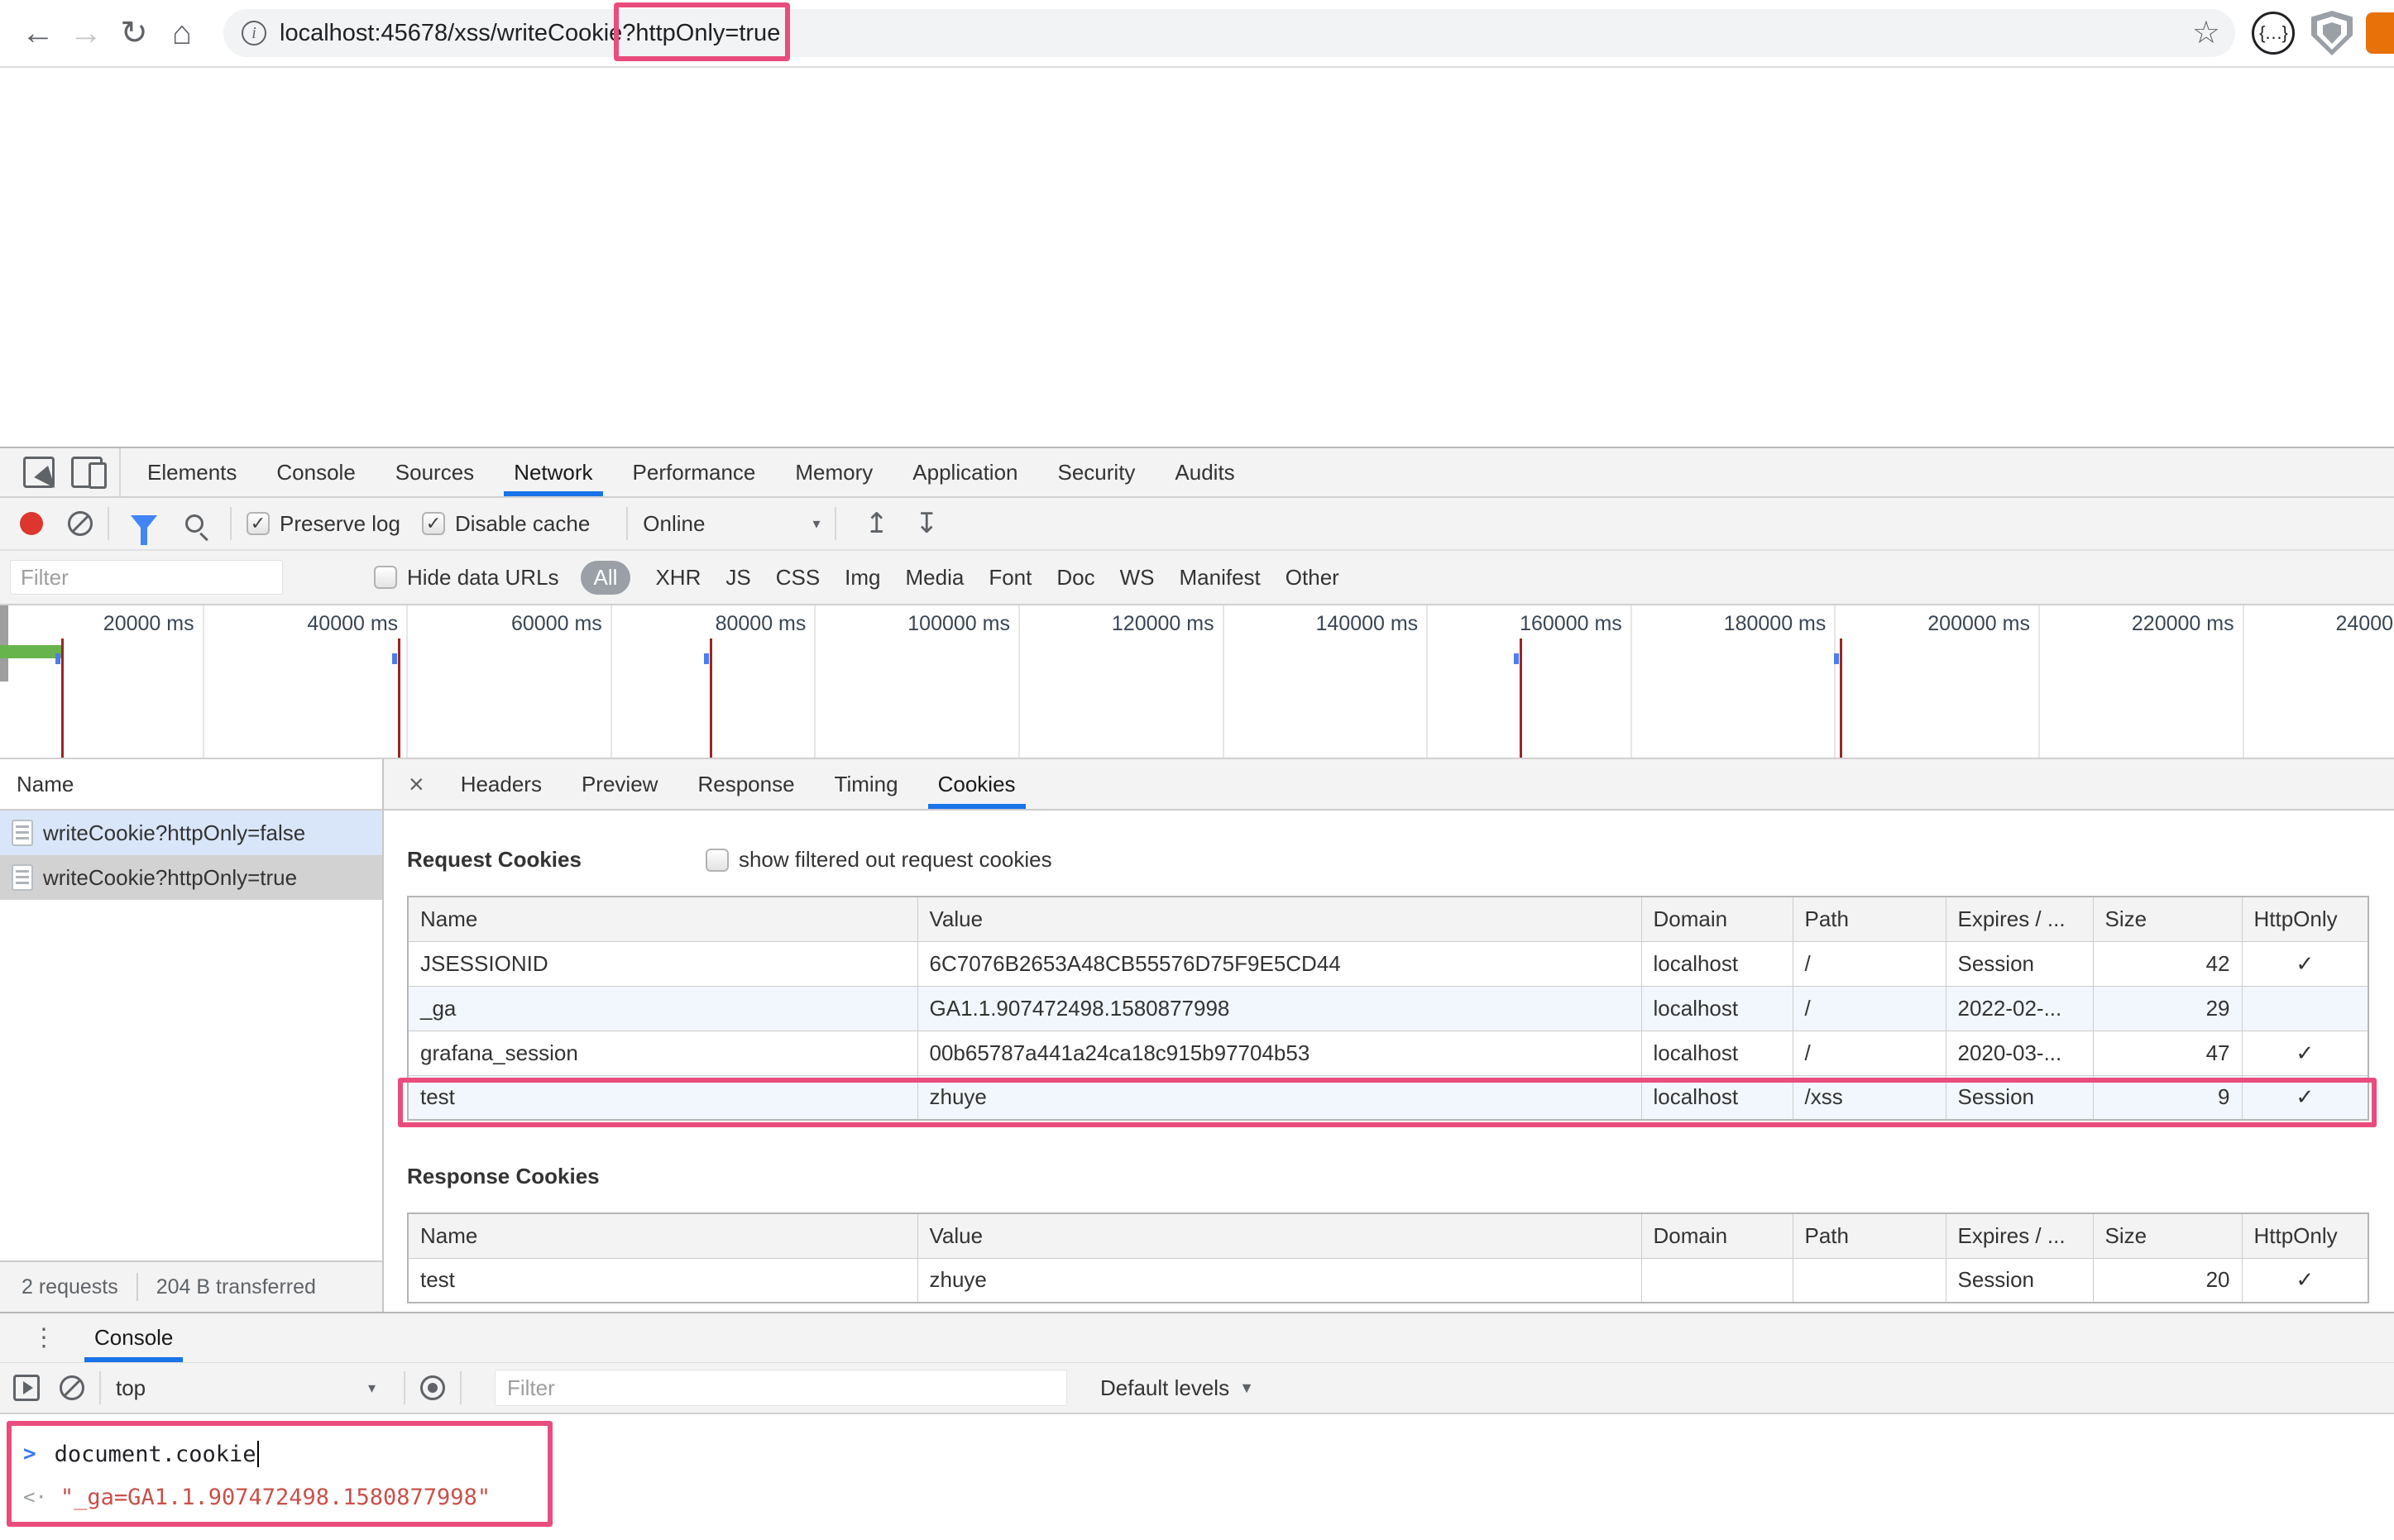  What do you see at coordinates (435, 472) in the screenshot?
I see `tab-sources: Sources` at bounding box center [435, 472].